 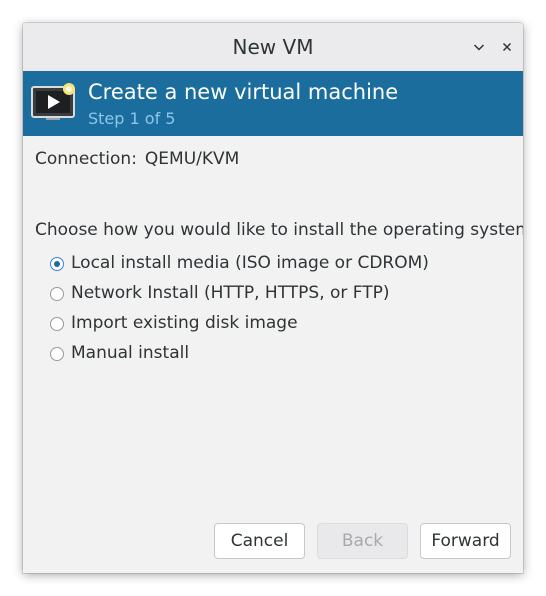 I want to click on banner-title: Create a new virtual machine, so click(x=243, y=92).